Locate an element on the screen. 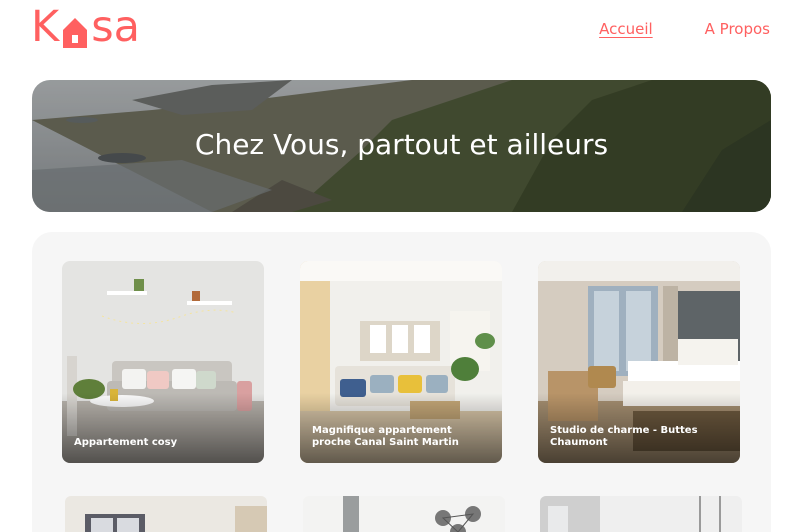  listing-title: Appartement cosy is located at coordinates (126, 442).